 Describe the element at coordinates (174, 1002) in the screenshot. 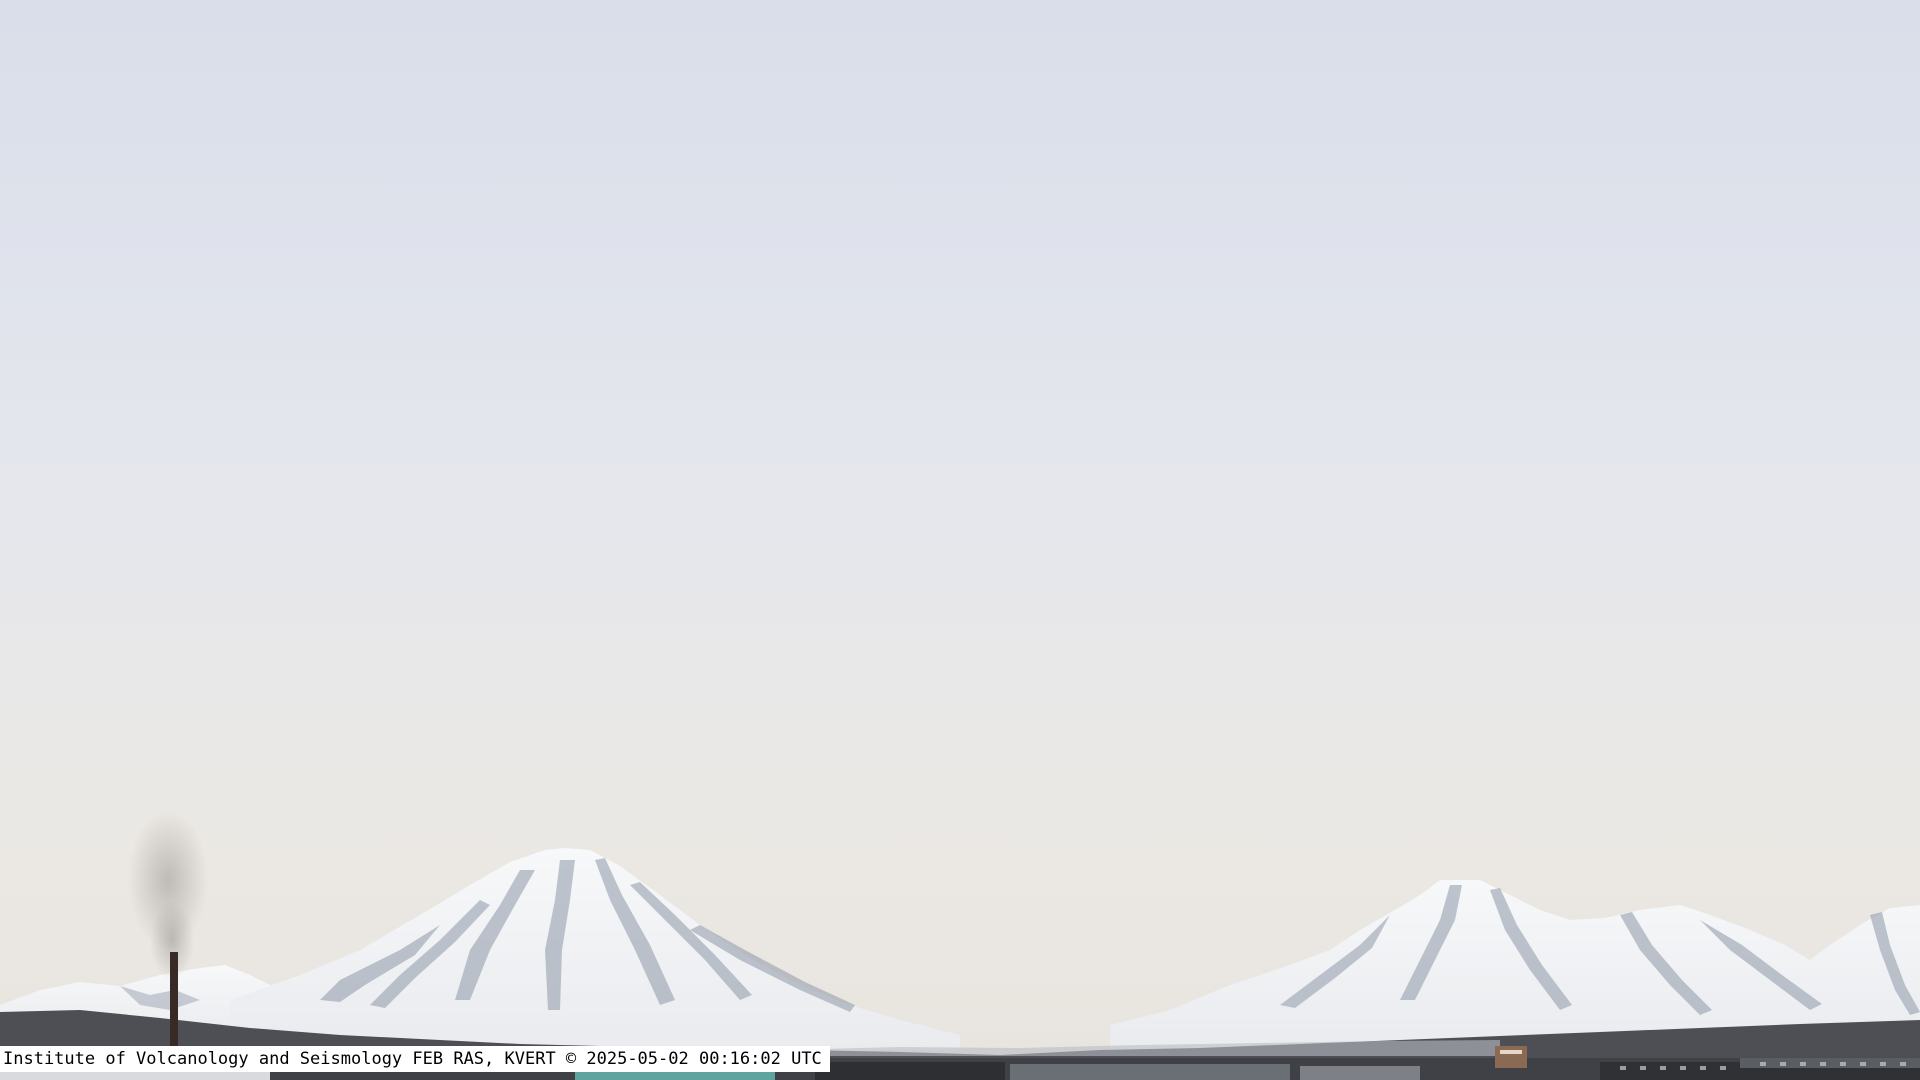

I see `chimney` at that location.